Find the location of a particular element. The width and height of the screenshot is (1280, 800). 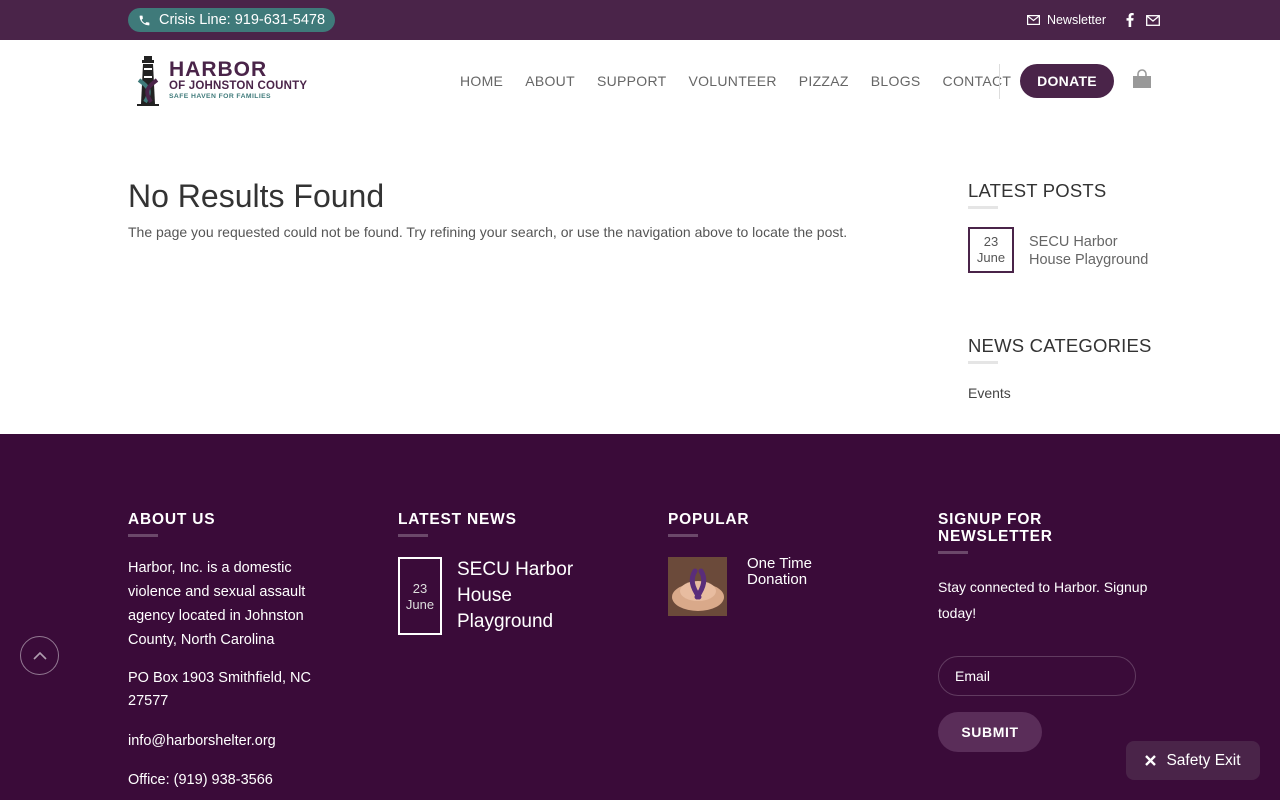

footer-popular-divider is located at coordinates (683, 535).